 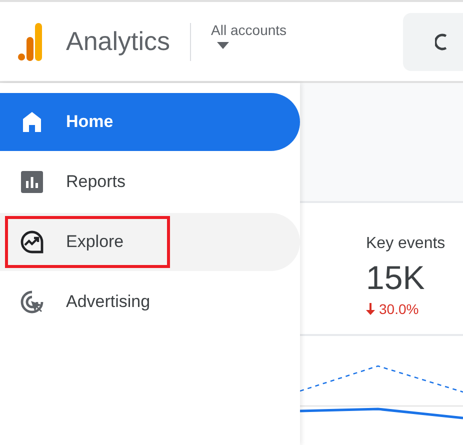 I want to click on nav-item: Home, so click(x=150, y=122).